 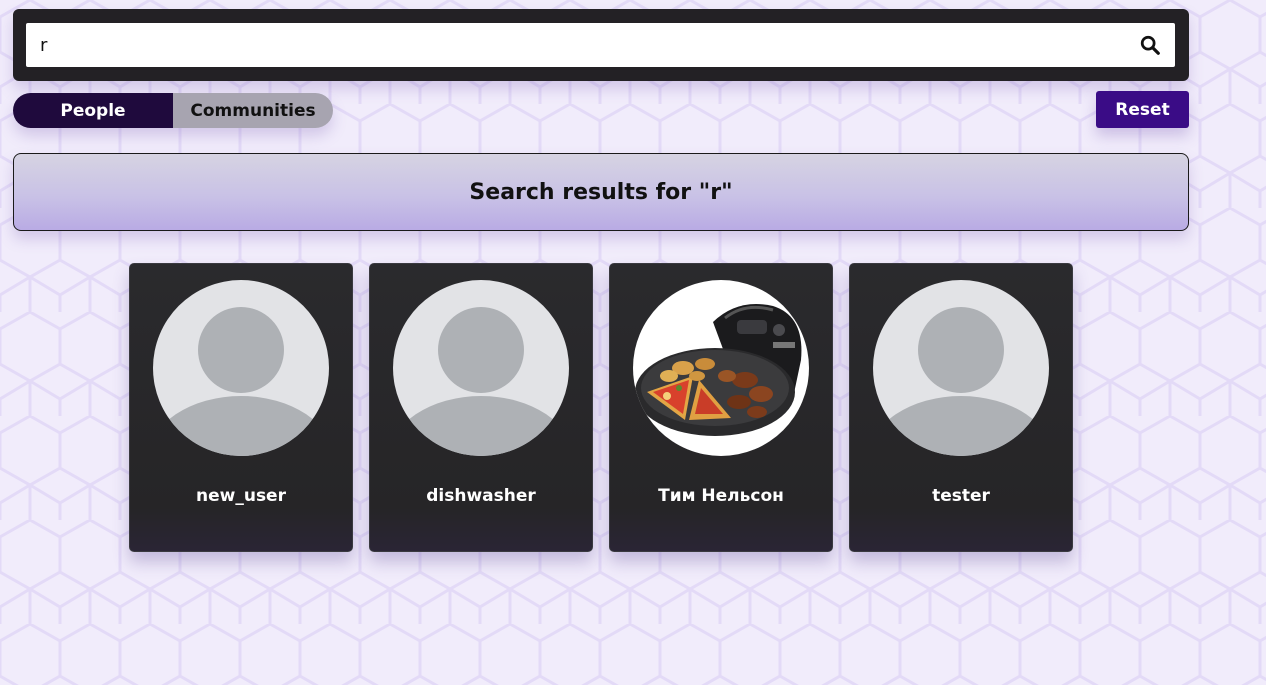 I want to click on reset-button: Reset, so click(x=1142, y=109).